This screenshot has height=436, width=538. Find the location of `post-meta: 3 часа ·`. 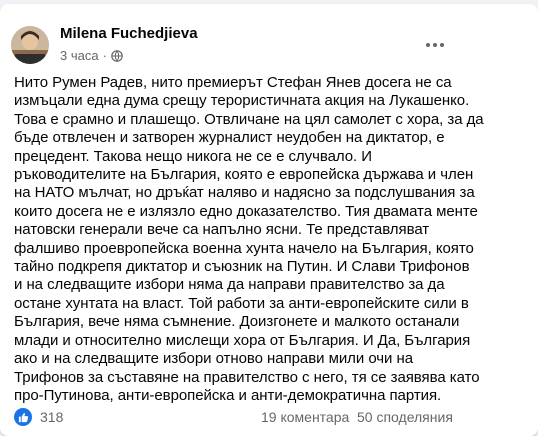

post-meta: 3 часа · is located at coordinates (91, 55).